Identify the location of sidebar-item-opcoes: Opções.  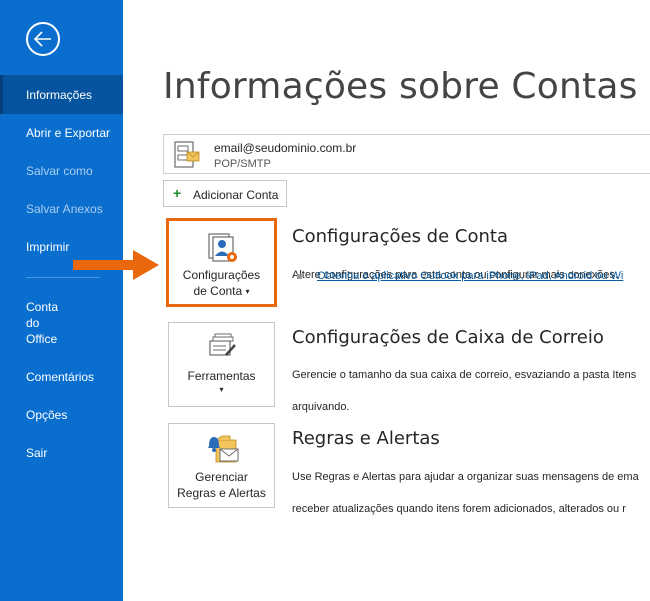
(61, 415).